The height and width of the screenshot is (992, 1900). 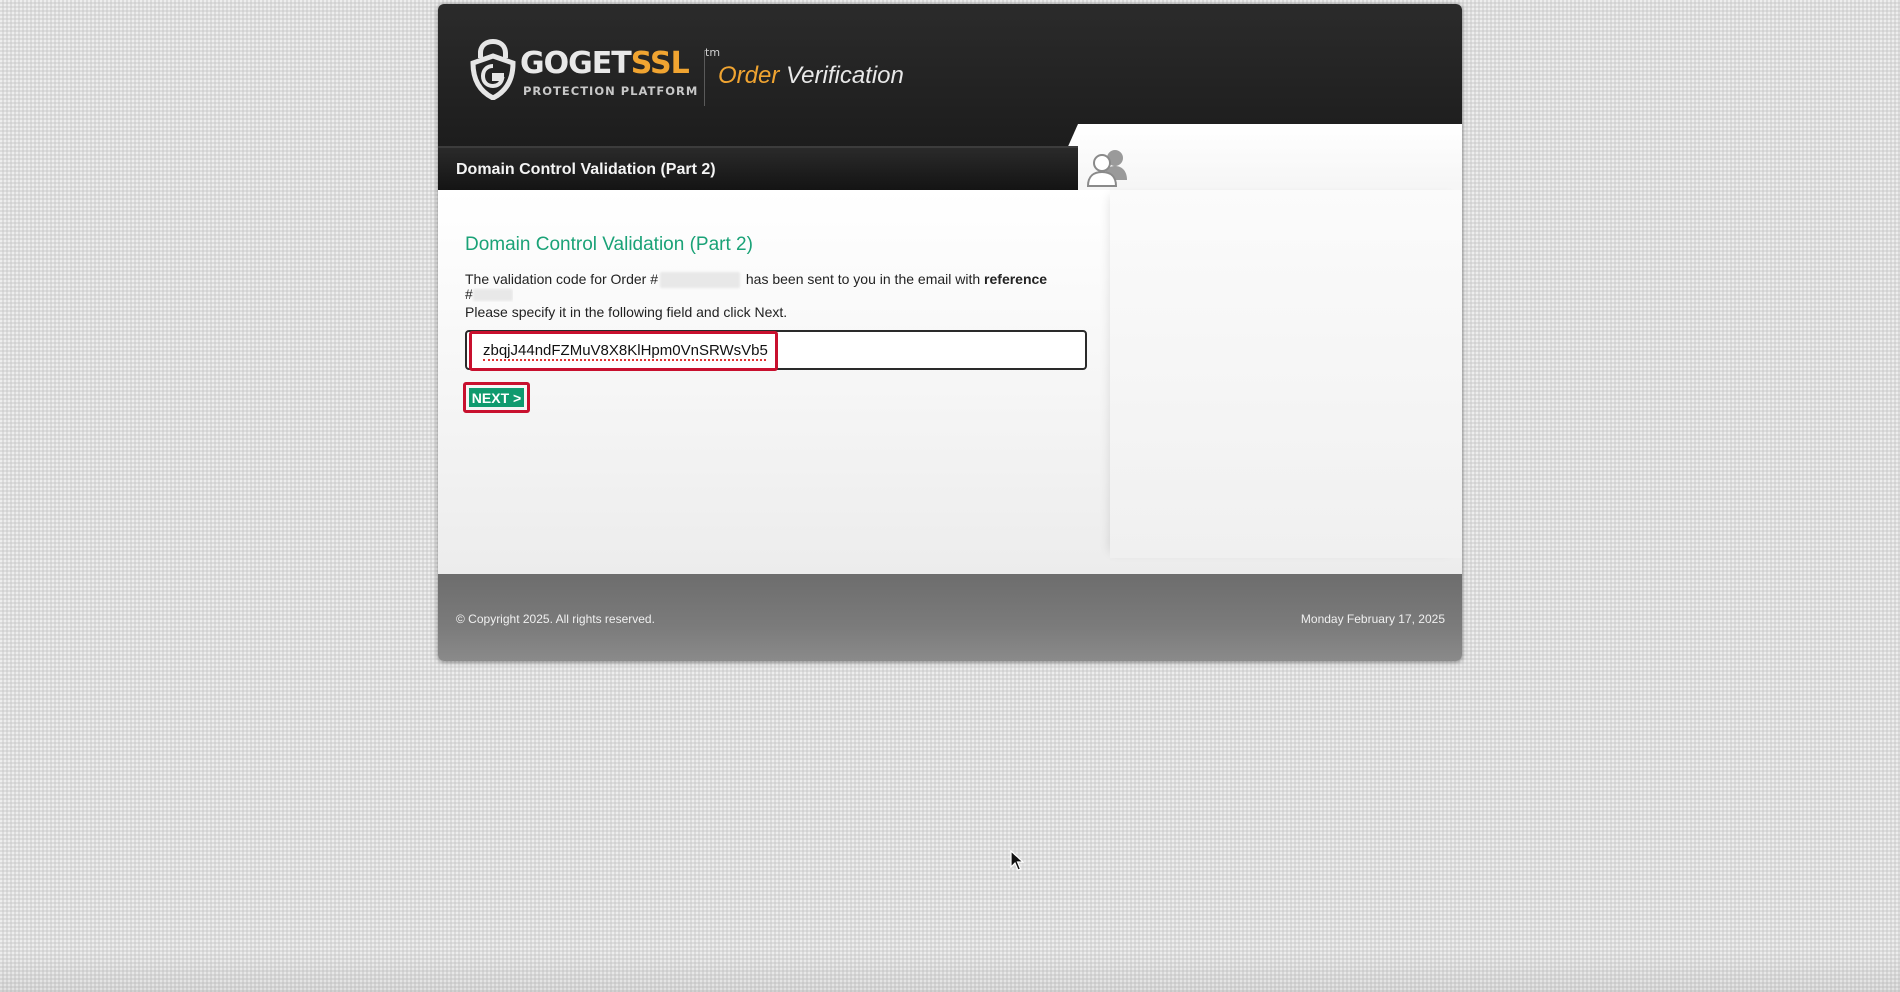 I want to click on logo-wordmark: GOGETSSL, so click(x=605, y=63).